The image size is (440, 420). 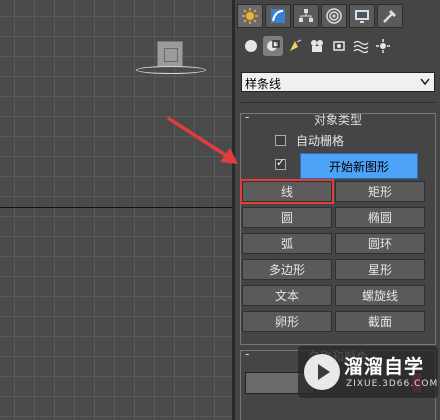 What do you see at coordinates (287, 217) in the screenshot?
I see `object-type-button: 圆` at bounding box center [287, 217].